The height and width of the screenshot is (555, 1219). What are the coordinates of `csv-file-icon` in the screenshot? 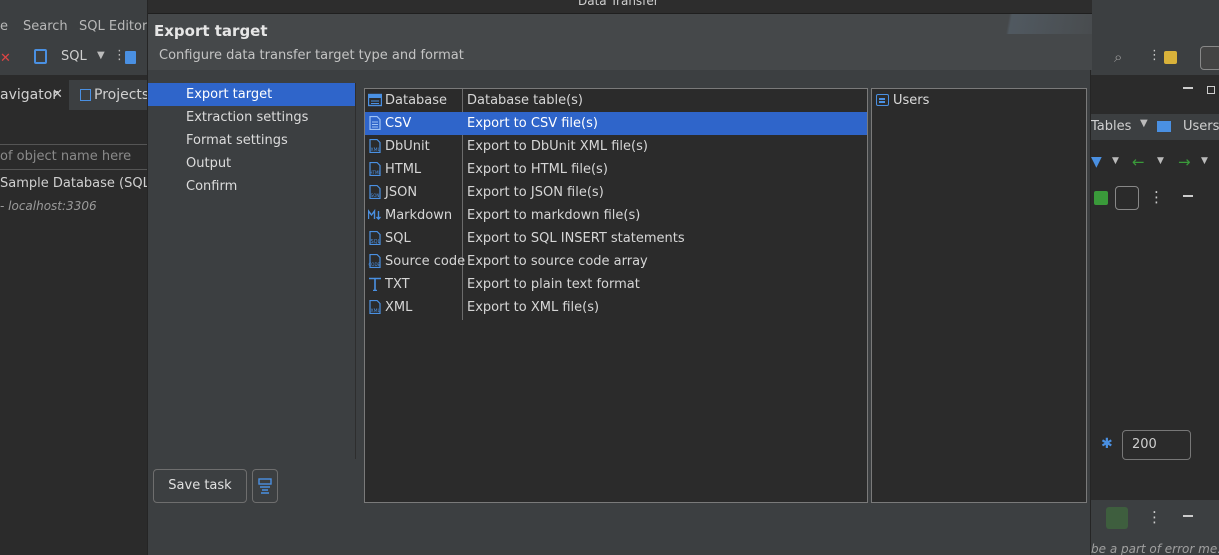 It's located at (375, 123).